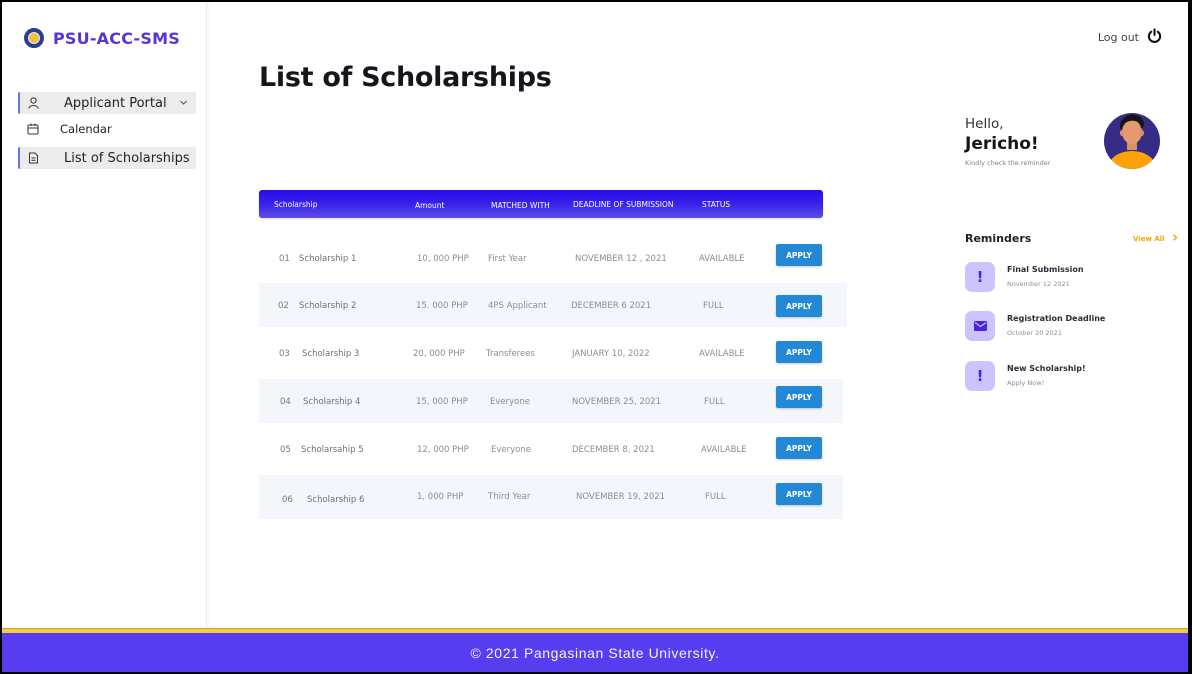 The height and width of the screenshot is (674, 1192). Describe the element at coordinates (284, 354) in the screenshot. I see `row-number: 03` at that location.